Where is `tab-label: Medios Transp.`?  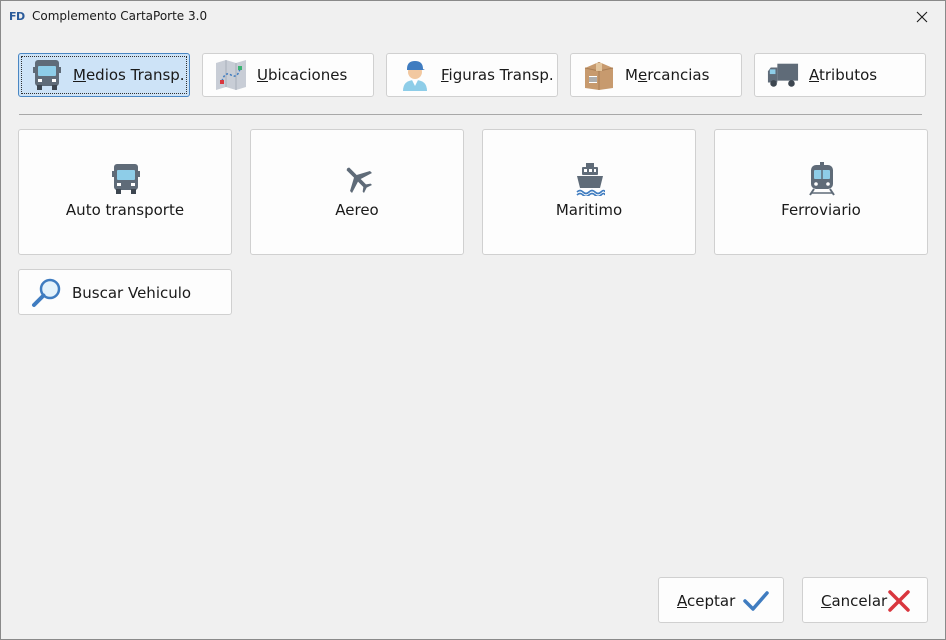 tab-label: Medios Transp. is located at coordinates (129, 75).